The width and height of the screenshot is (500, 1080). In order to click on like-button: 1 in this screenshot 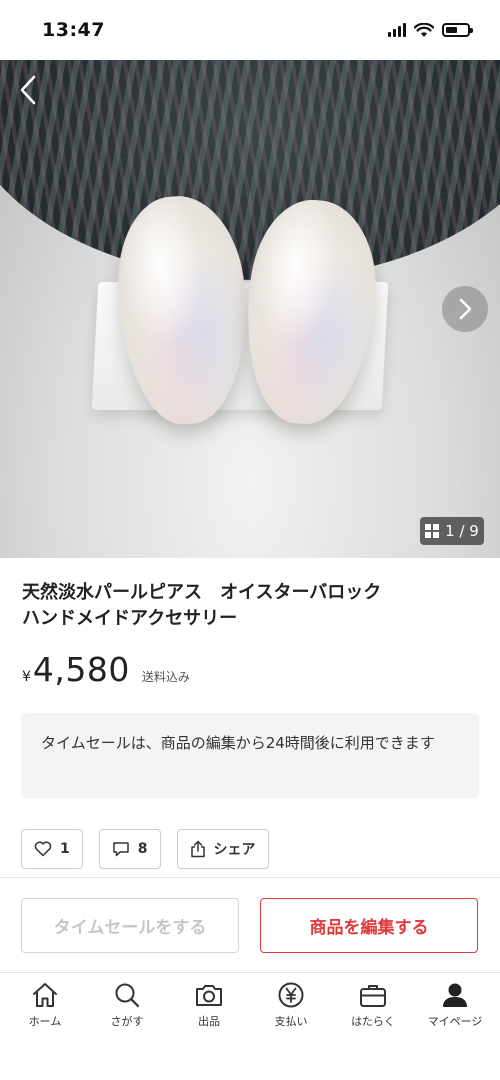, I will do `click(52, 849)`.